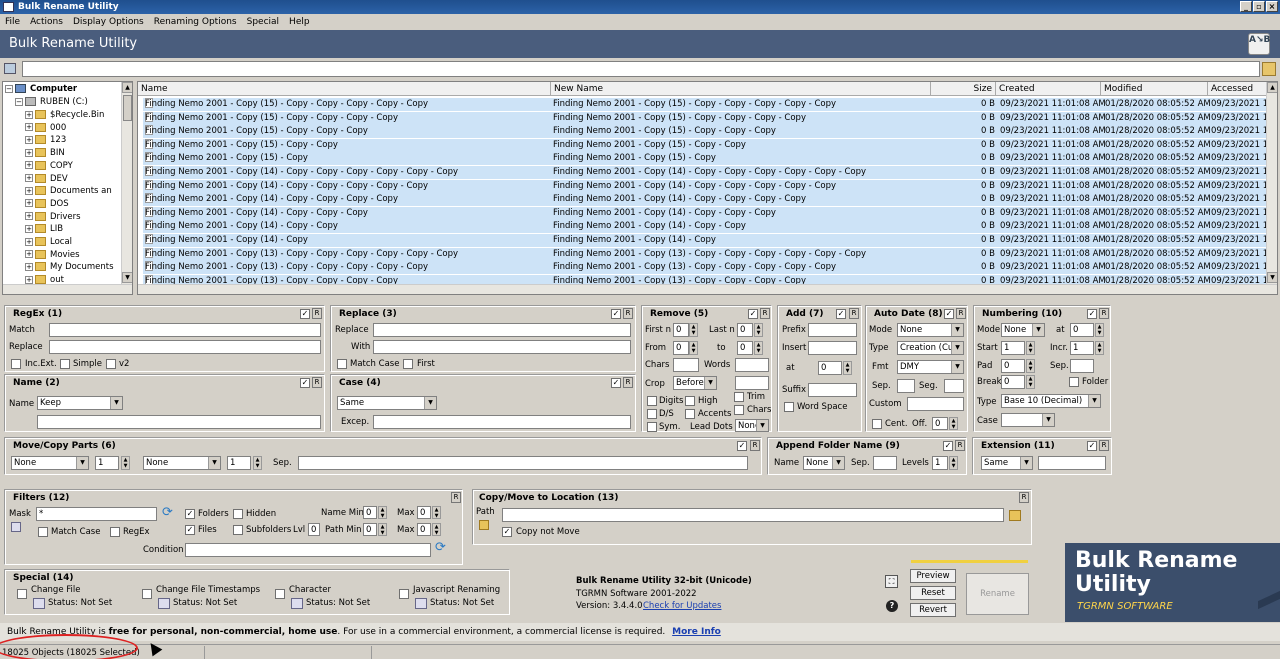 This screenshot has height=659, width=1280. I want to click on tree-item-folder: + LIB, so click(44, 229).